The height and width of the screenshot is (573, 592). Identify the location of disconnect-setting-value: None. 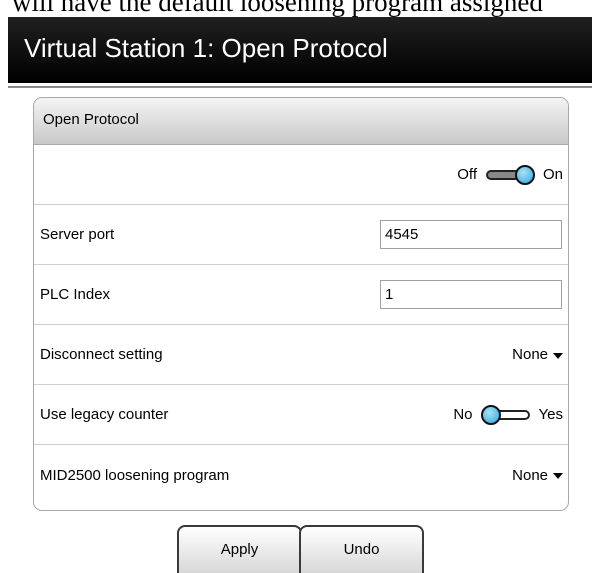
(530, 354).